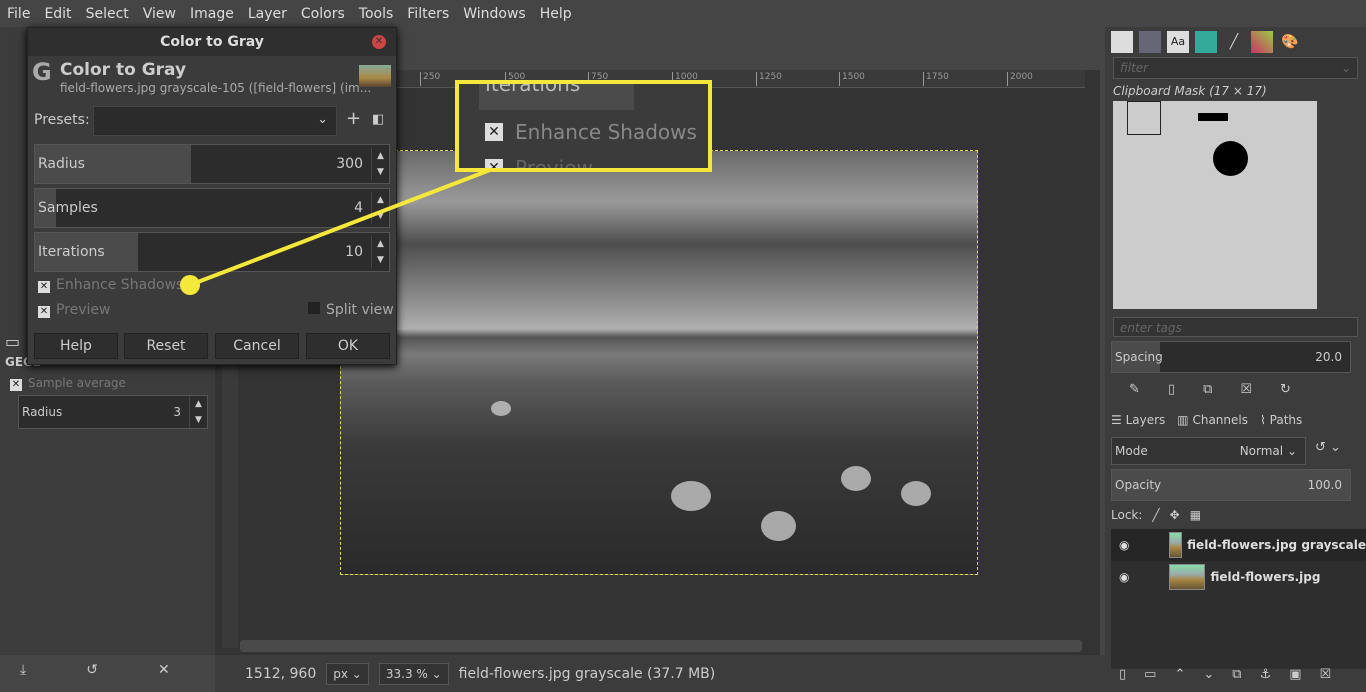 This screenshot has height=692, width=1366. I want to click on zoom-callout: Iterations ✕ Enhance Shadows ✕ Preview, so click(583, 126).